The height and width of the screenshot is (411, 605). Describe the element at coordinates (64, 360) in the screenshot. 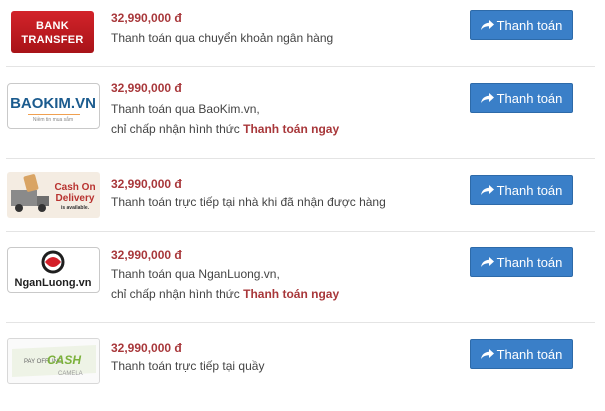

I see `pay-offline-logo-line2: CASH` at that location.